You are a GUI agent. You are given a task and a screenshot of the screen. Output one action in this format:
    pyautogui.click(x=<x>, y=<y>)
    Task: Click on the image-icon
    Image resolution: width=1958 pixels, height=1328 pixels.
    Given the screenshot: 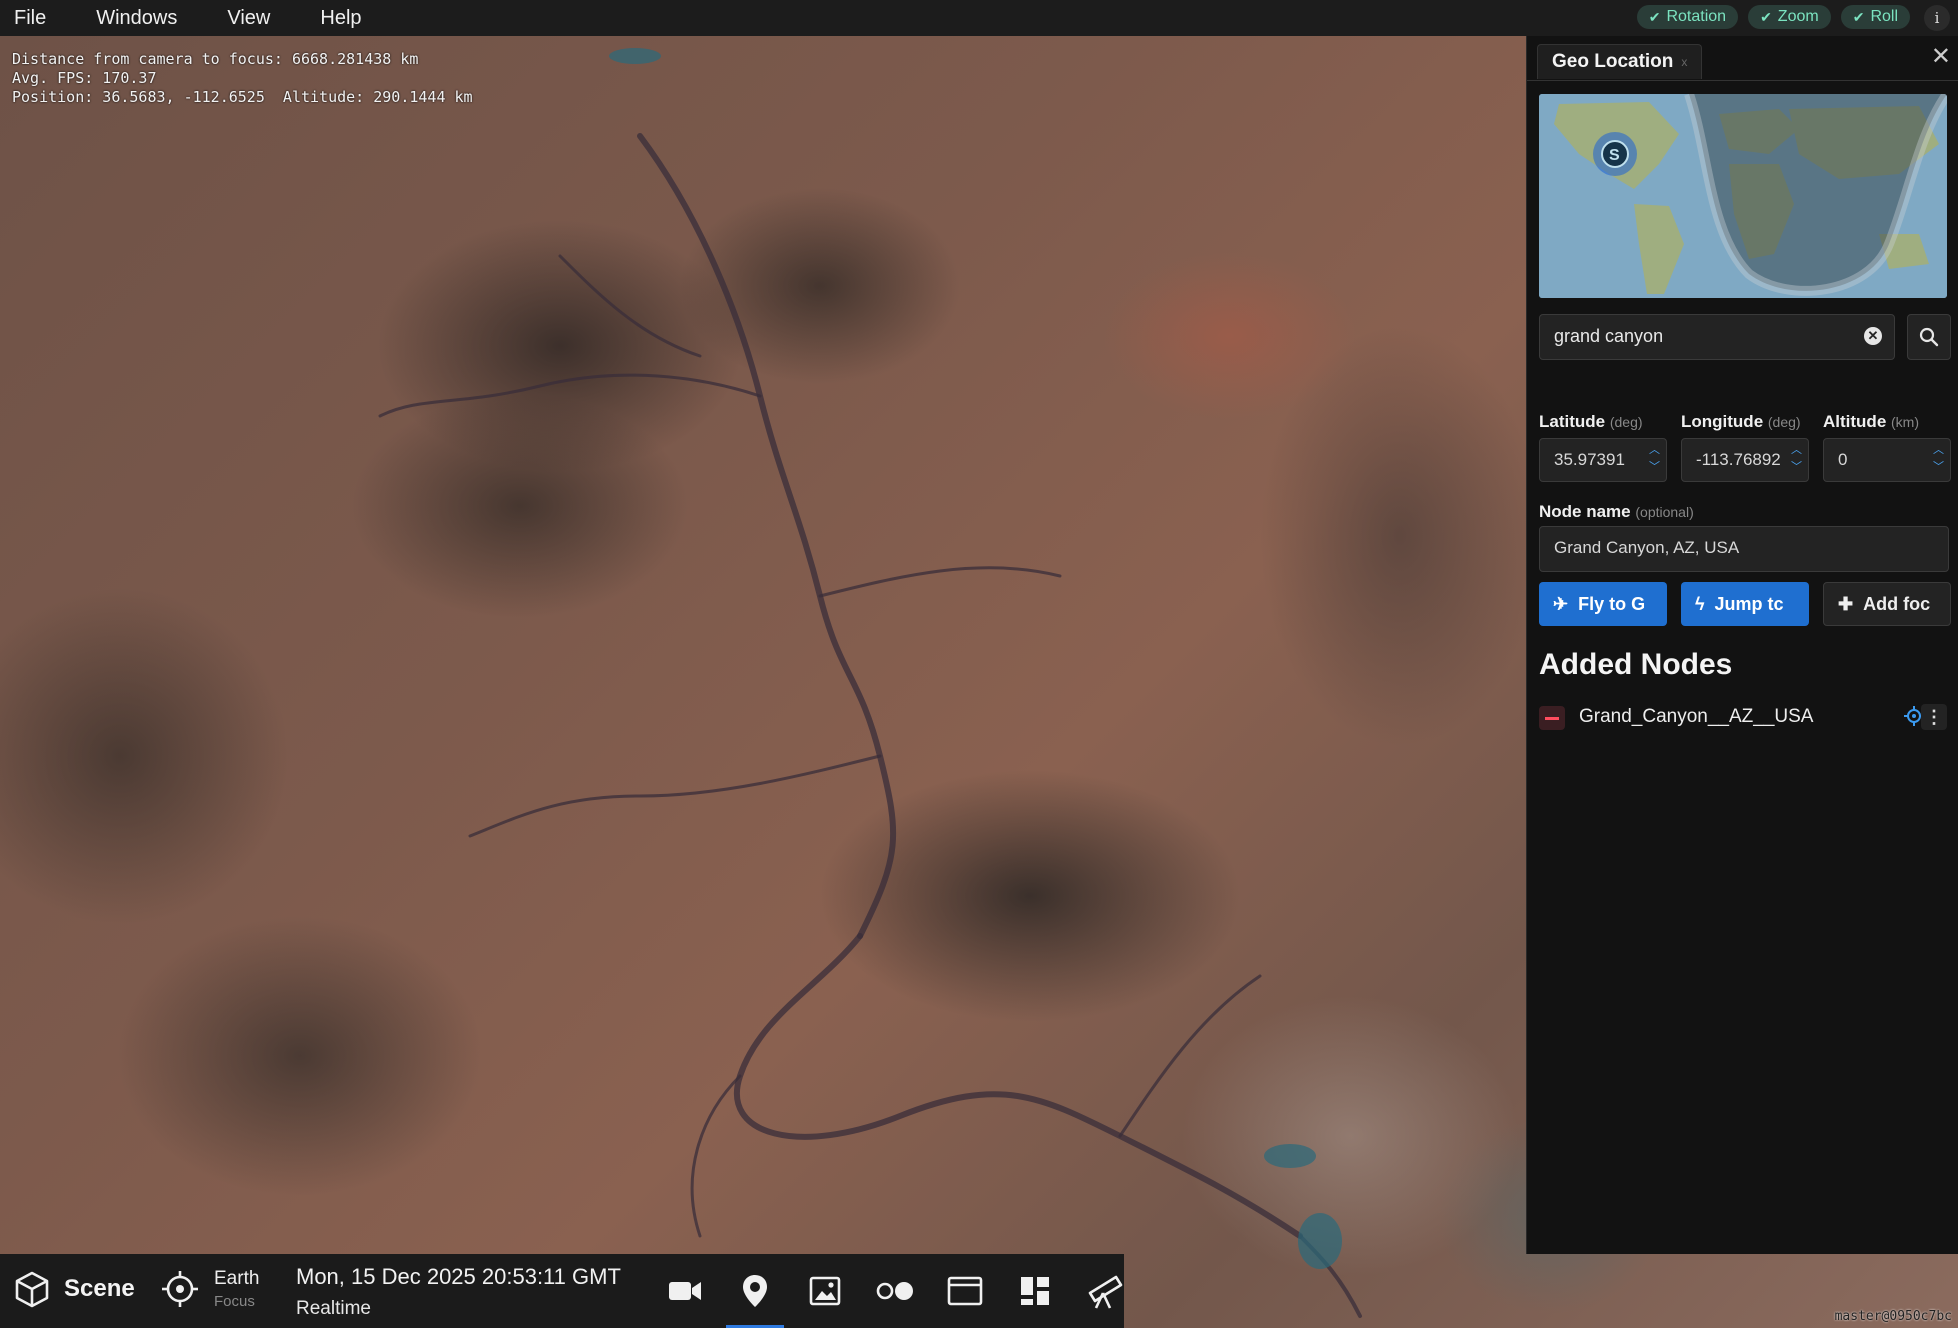 What is the action you would take?
    pyautogui.click(x=825, y=1291)
    